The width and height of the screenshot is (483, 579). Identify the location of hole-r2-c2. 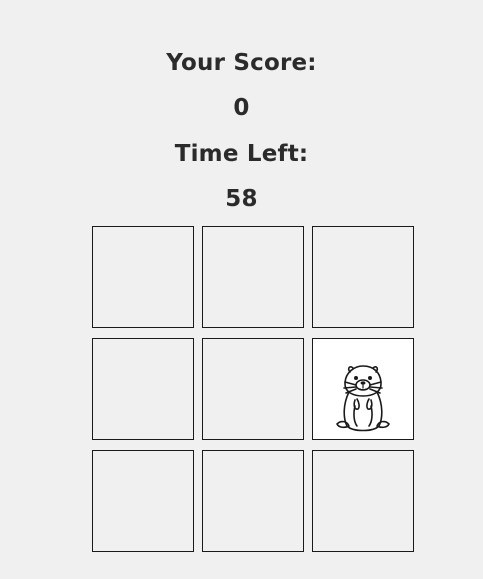
(253, 389).